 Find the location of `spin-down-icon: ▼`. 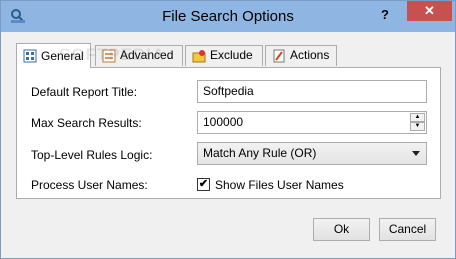

spin-down-icon: ▼ is located at coordinates (417, 126).